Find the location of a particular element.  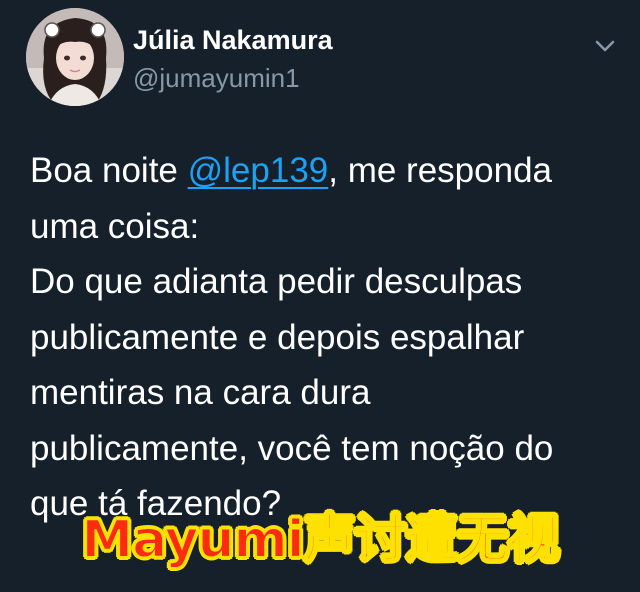

chevron-down-icon is located at coordinates (605, 46).